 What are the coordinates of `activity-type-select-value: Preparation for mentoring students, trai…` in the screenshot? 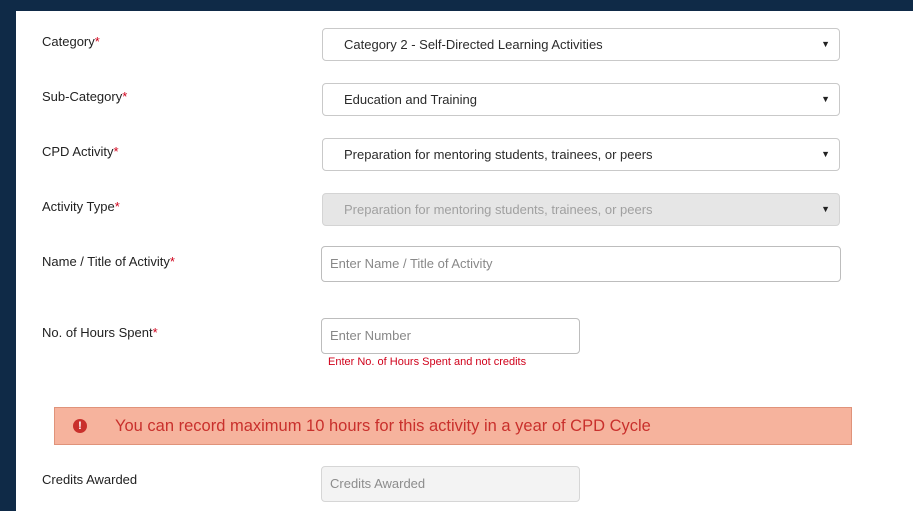 It's located at (498, 209).